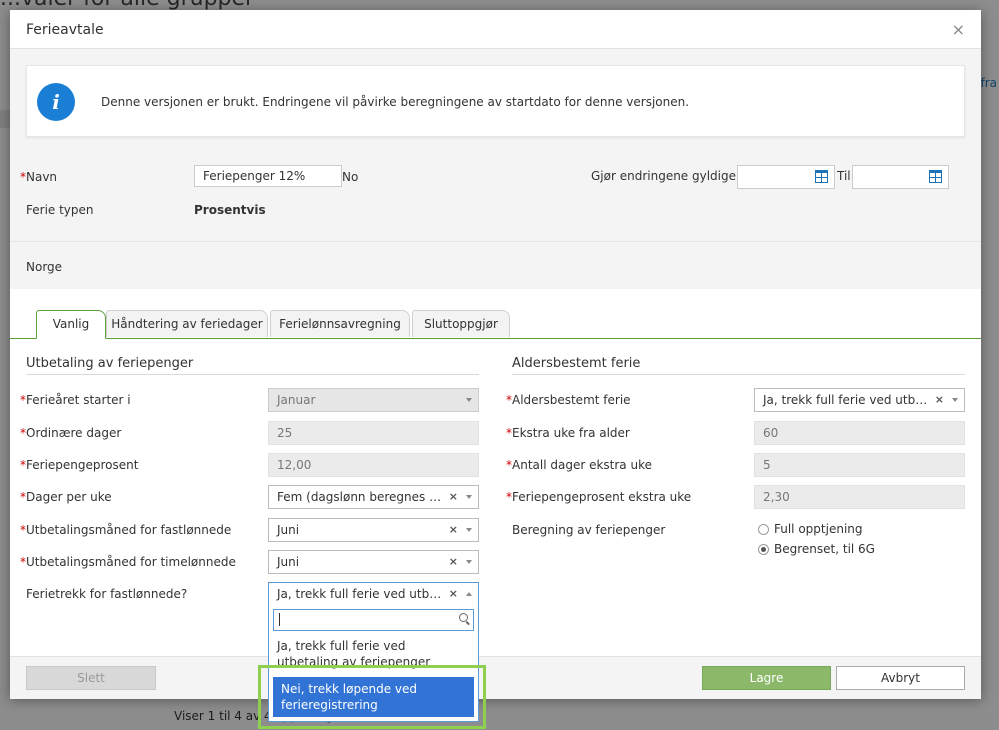 This screenshot has width=999, height=730. What do you see at coordinates (844, 176) in the screenshot?
I see `til-label: Til` at bounding box center [844, 176].